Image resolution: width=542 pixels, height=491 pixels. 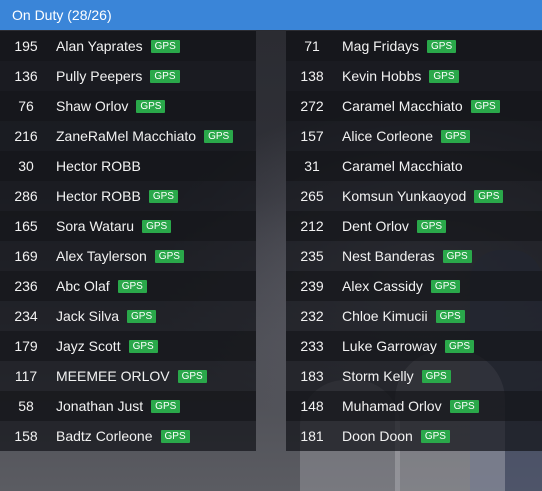 I want to click on officer-id: 148, so click(x=312, y=406).